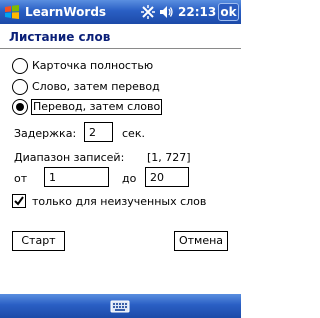 This screenshot has width=320, height=318. Describe the element at coordinates (120, 48) in the screenshot. I see `heading-divider` at that location.